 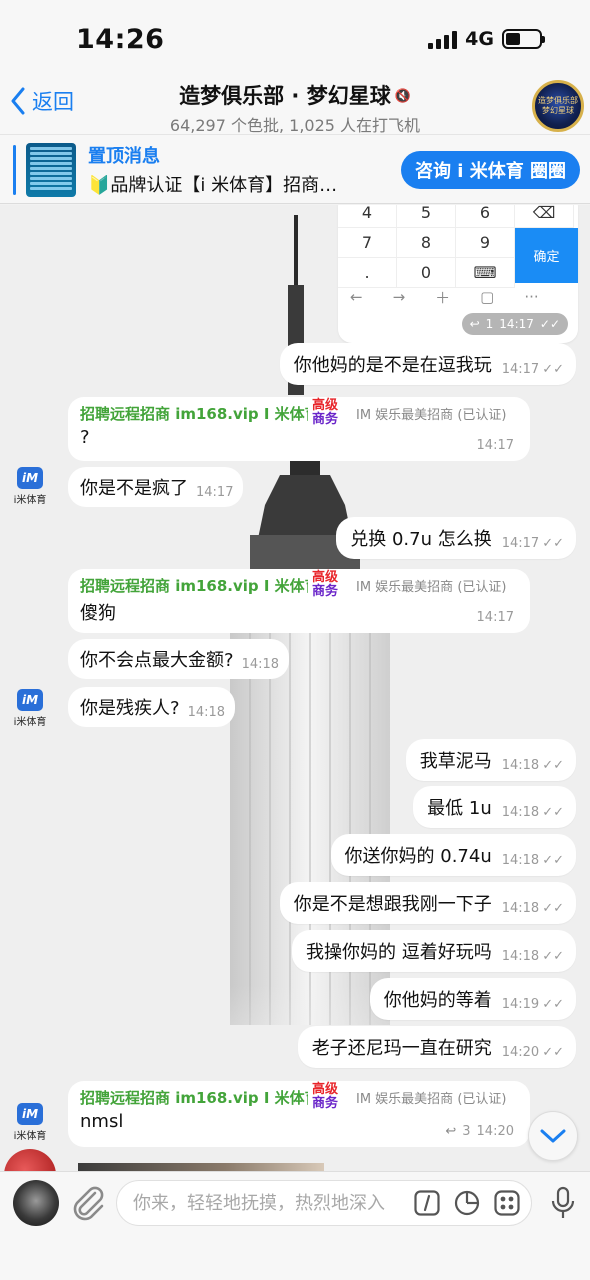 What do you see at coordinates (443, 39) in the screenshot?
I see `signal-icon` at bounding box center [443, 39].